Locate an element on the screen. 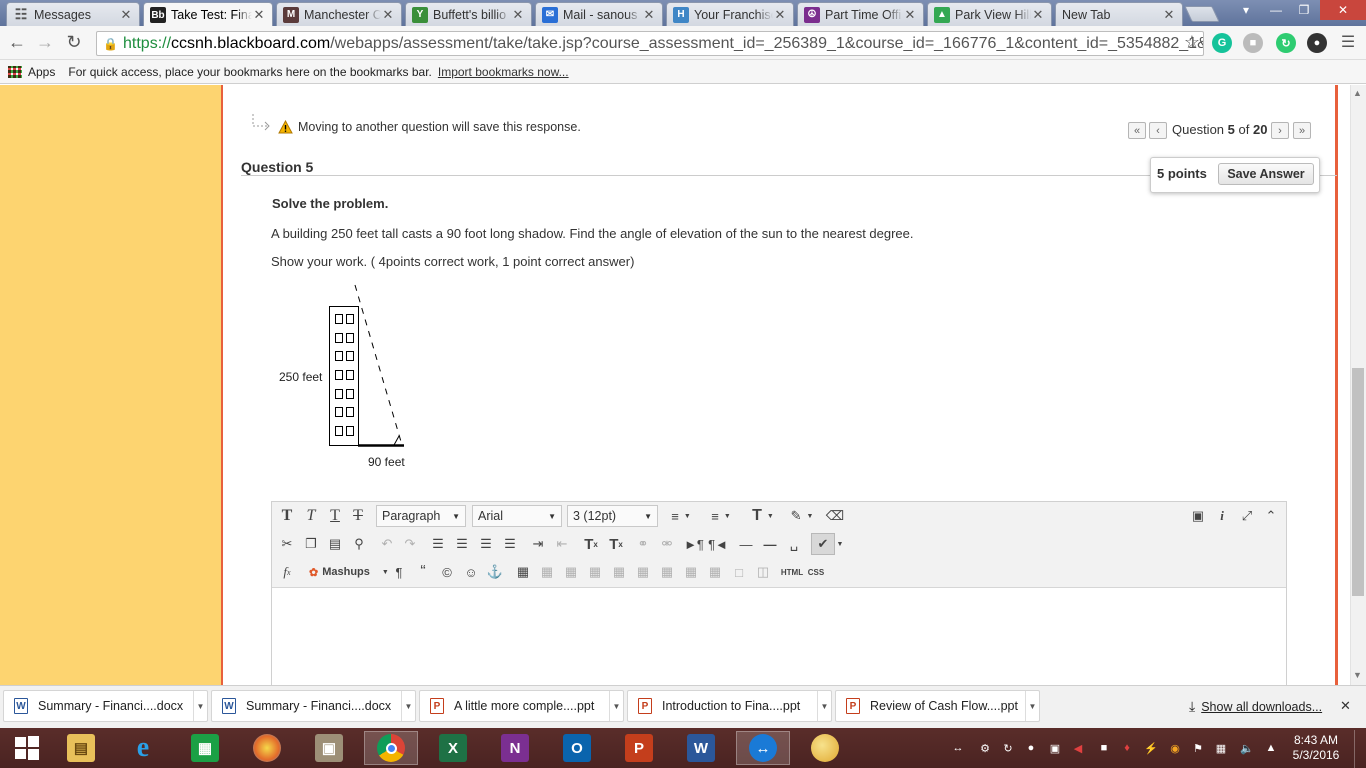 The image size is (1366, 768). tray-power-icon: ⚡ is located at coordinates (1151, 748).